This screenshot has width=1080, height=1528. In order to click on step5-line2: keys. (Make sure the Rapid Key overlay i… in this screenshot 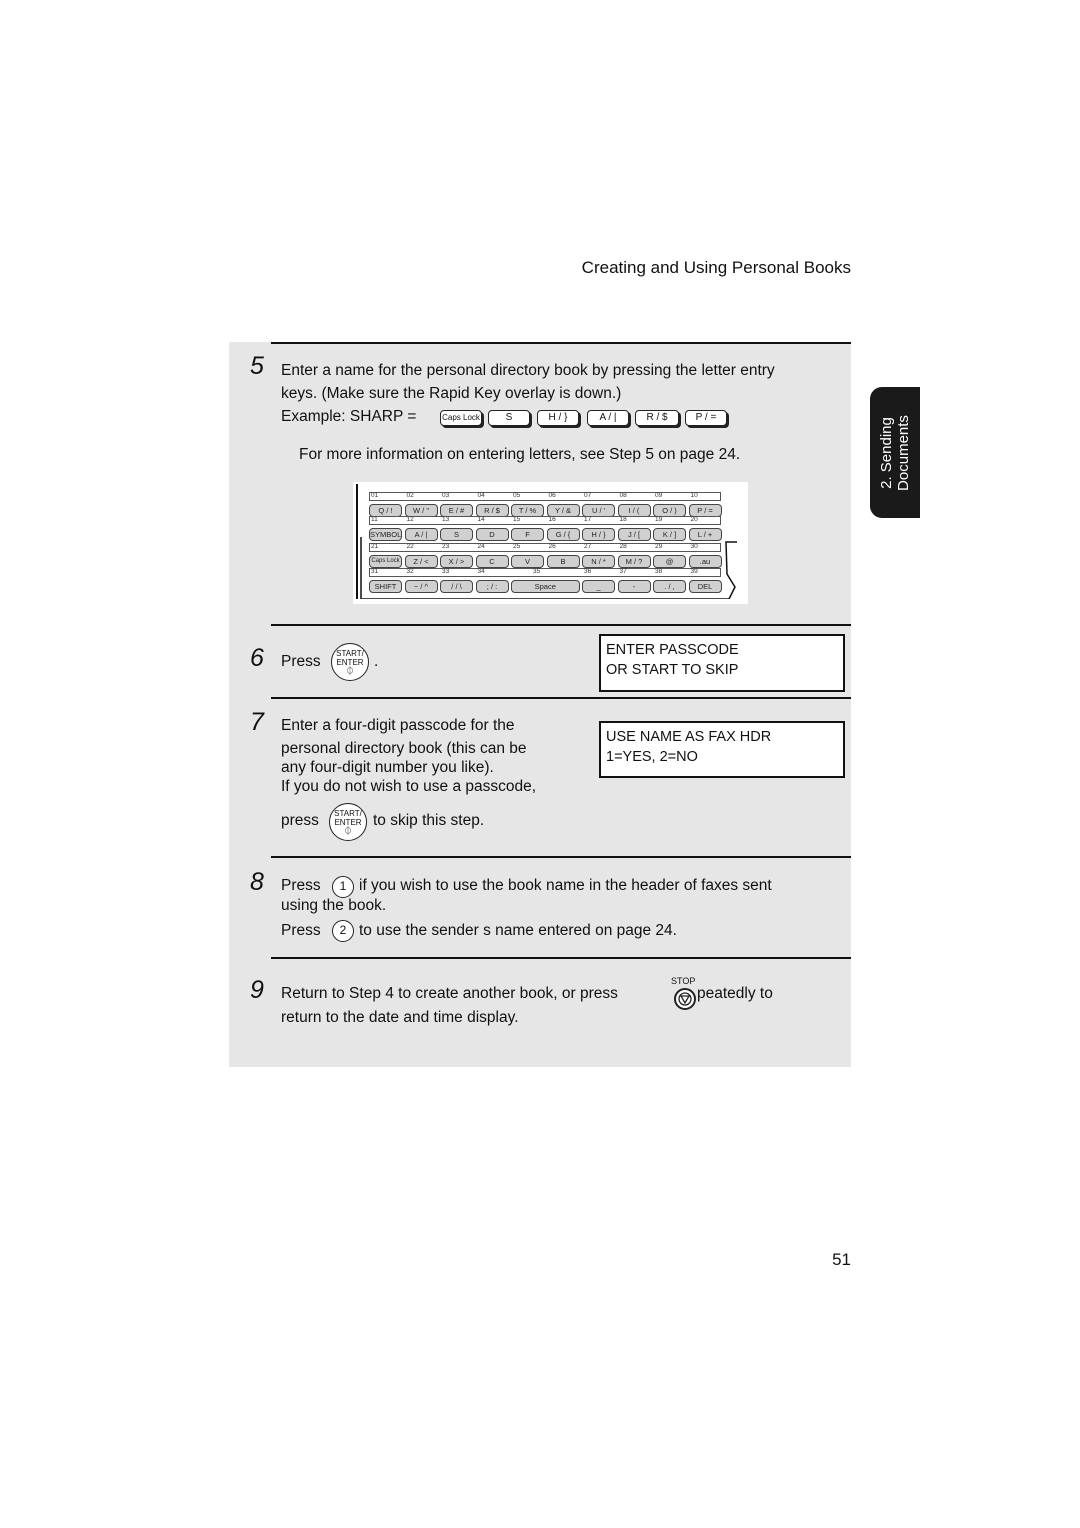, I will do `click(451, 393)`.